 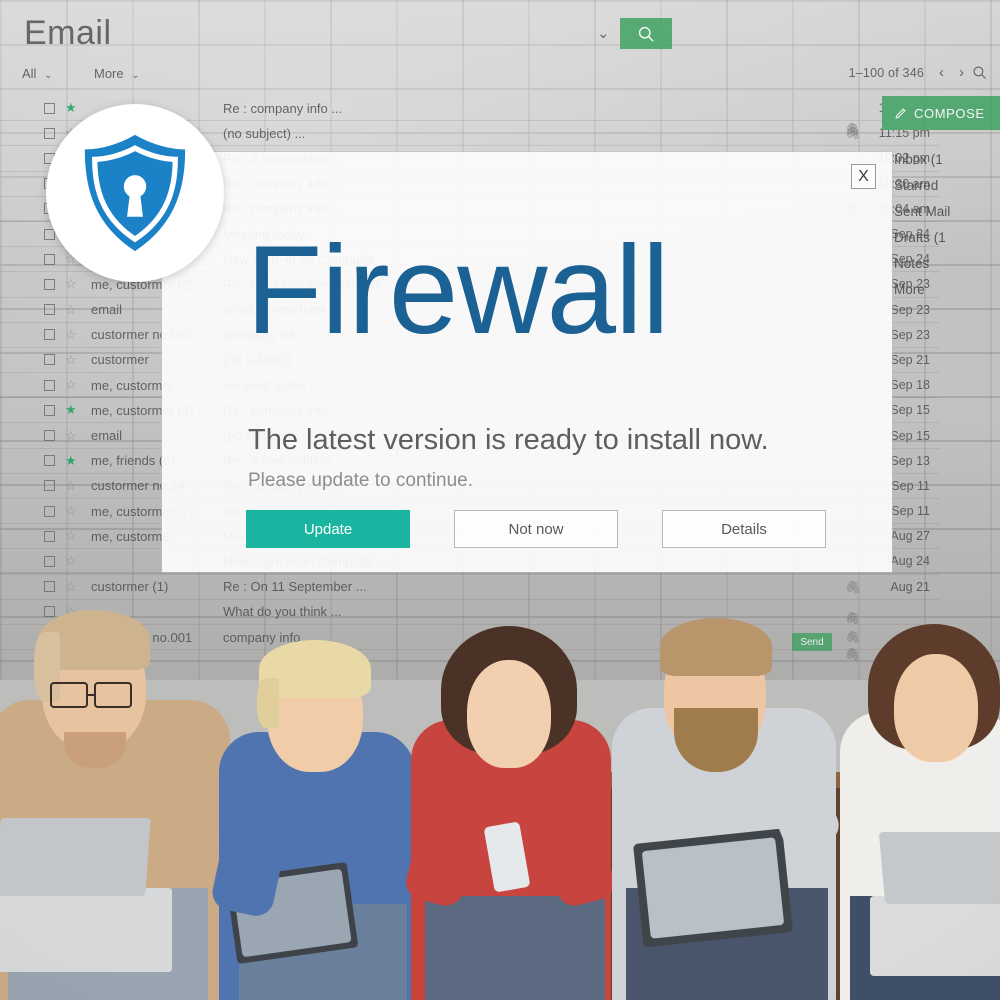 What do you see at coordinates (941, 72) in the screenshot?
I see `pagination-prev-button: ‹` at bounding box center [941, 72].